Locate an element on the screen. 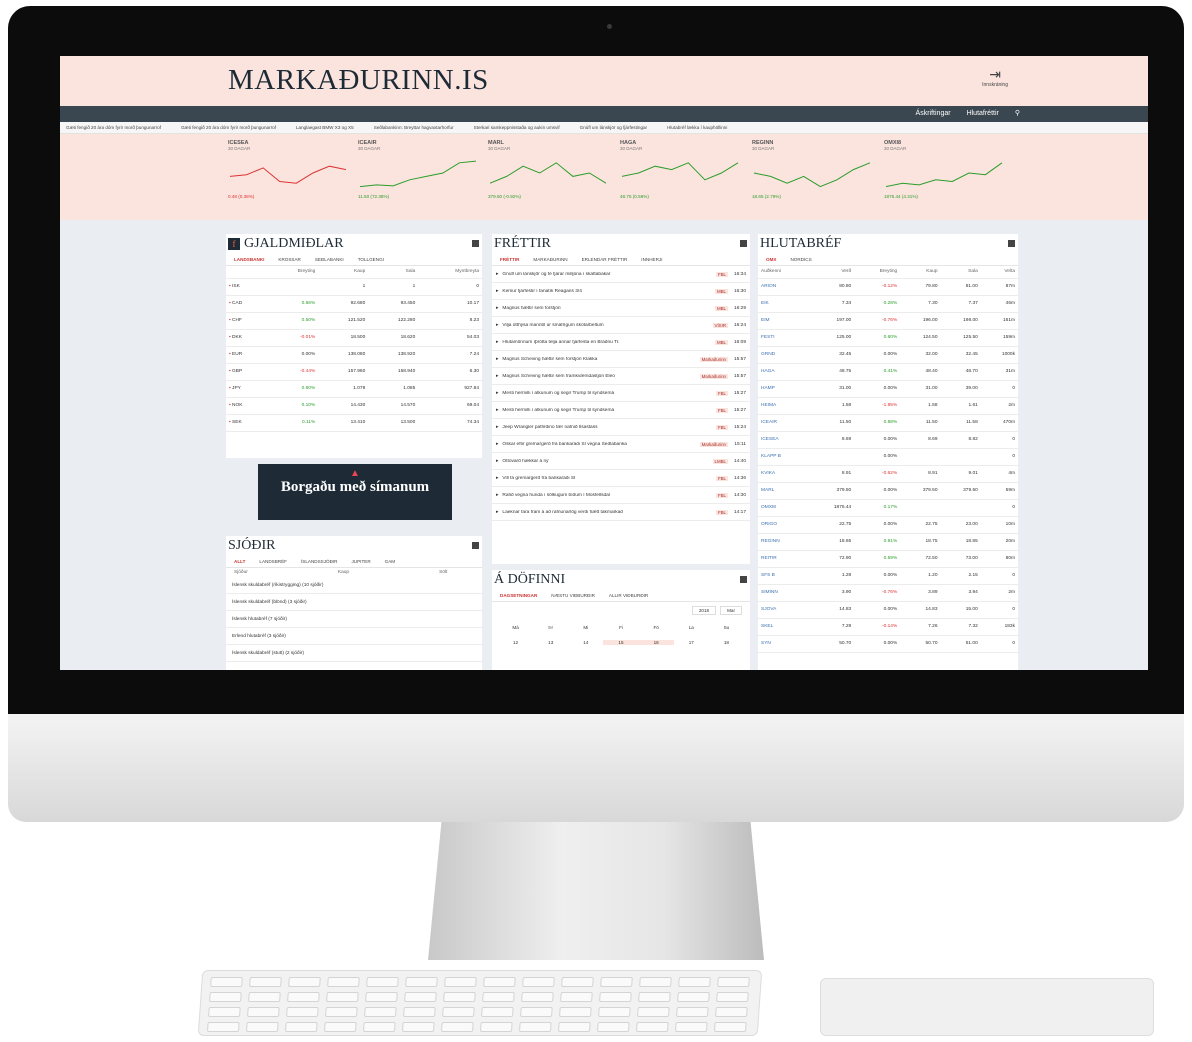  tab-landsbref: LANDSBRÉF is located at coordinates (273, 561).